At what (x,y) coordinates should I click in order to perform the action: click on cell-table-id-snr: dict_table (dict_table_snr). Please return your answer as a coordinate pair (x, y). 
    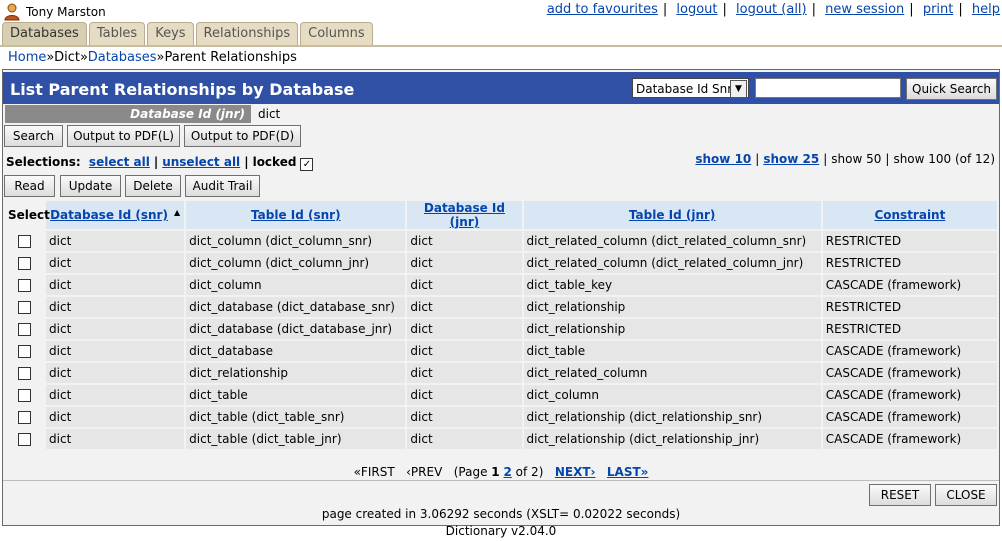
    Looking at the image, I should click on (296, 417).